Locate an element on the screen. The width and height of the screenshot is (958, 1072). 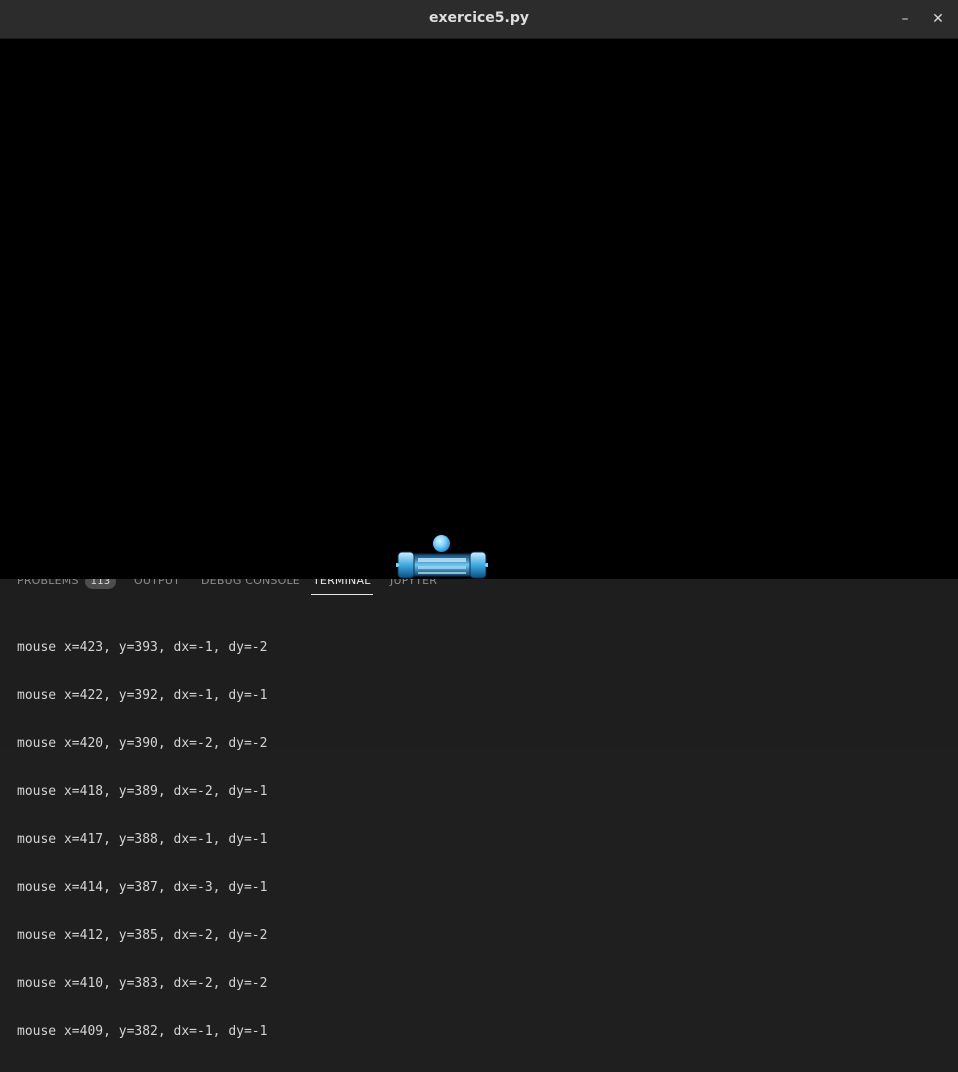
terminal-line: mouse x=409, y=382, dx=-1, dy=-1 is located at coordinates (142, 1031).